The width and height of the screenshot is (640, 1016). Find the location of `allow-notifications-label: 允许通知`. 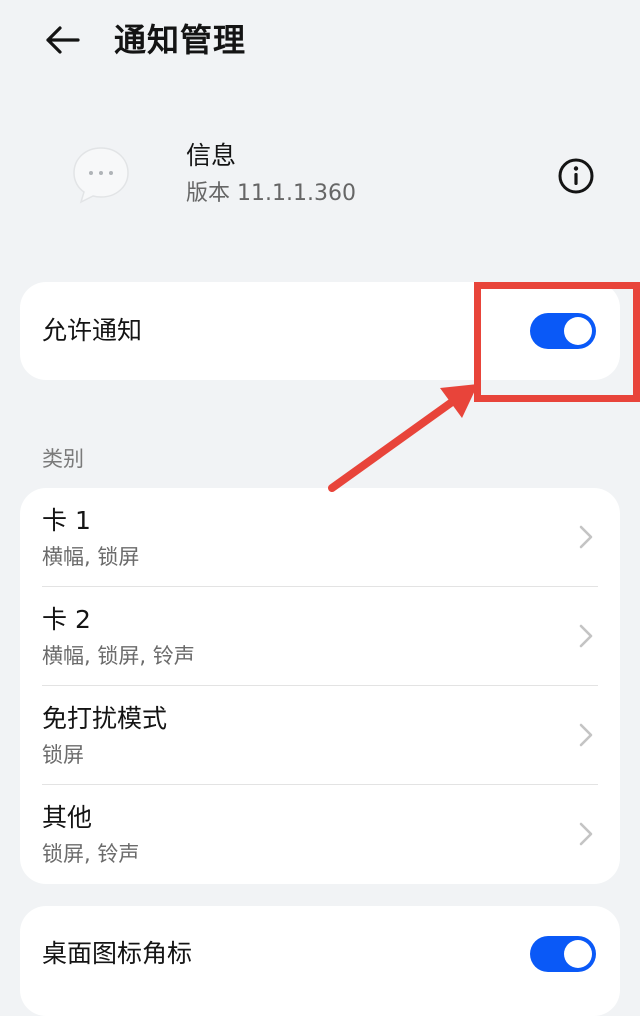

allow-notifications-label: 允许通知 is located at coordinates (92, 330).